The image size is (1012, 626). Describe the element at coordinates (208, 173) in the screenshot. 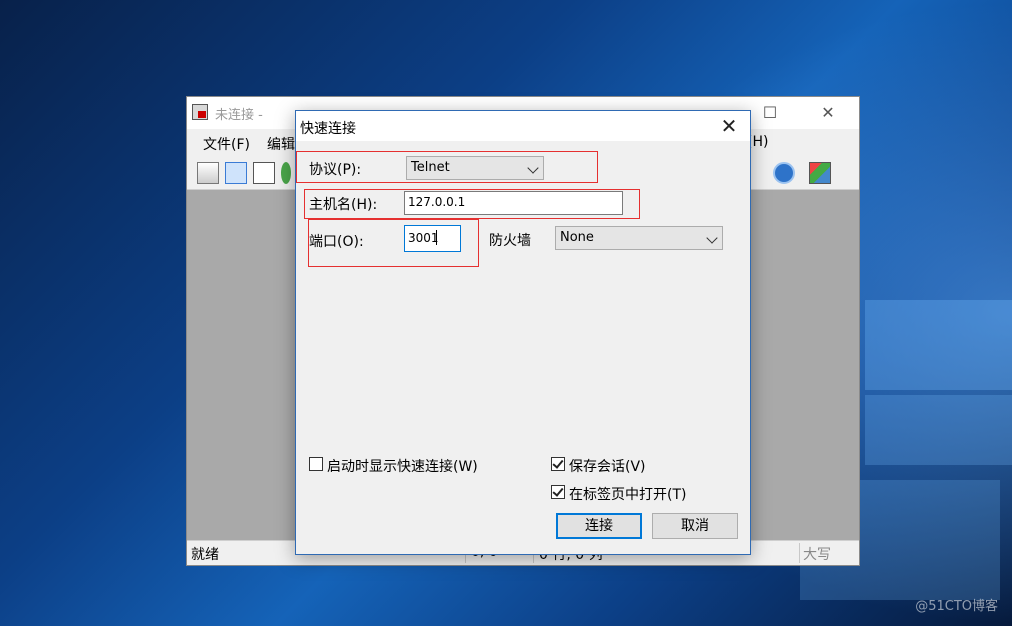

I see `connect-icon` at that location.